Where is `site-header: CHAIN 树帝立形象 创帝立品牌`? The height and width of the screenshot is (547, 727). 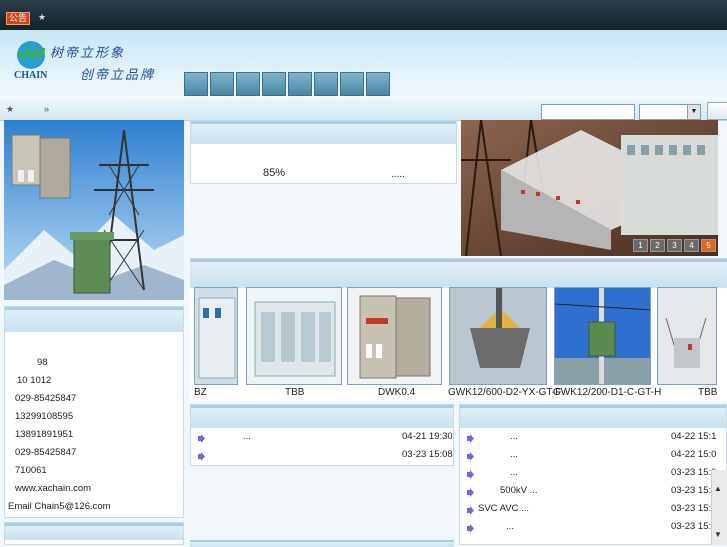 site-header: CHAIN 树帝立形象 创帝立品牌 is located at coordinates (363, 65).